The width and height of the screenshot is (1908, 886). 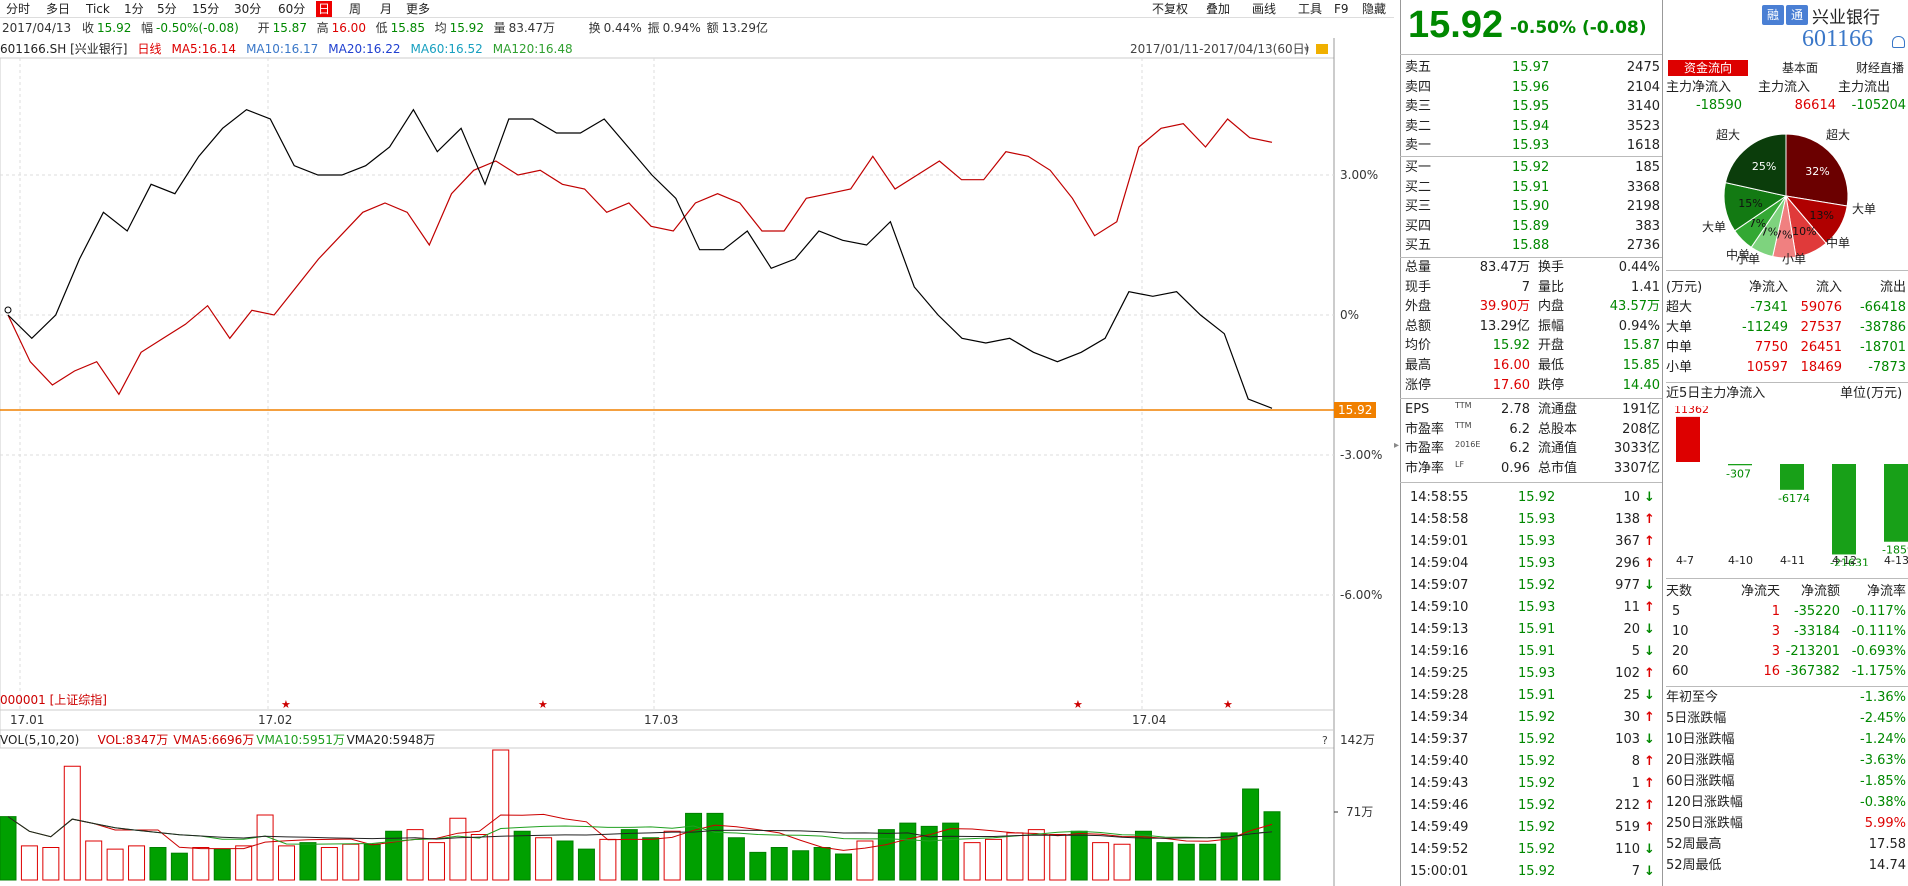 I want to click on volume-legend-item: VMA5:6696万, so click(x=213, y=740).